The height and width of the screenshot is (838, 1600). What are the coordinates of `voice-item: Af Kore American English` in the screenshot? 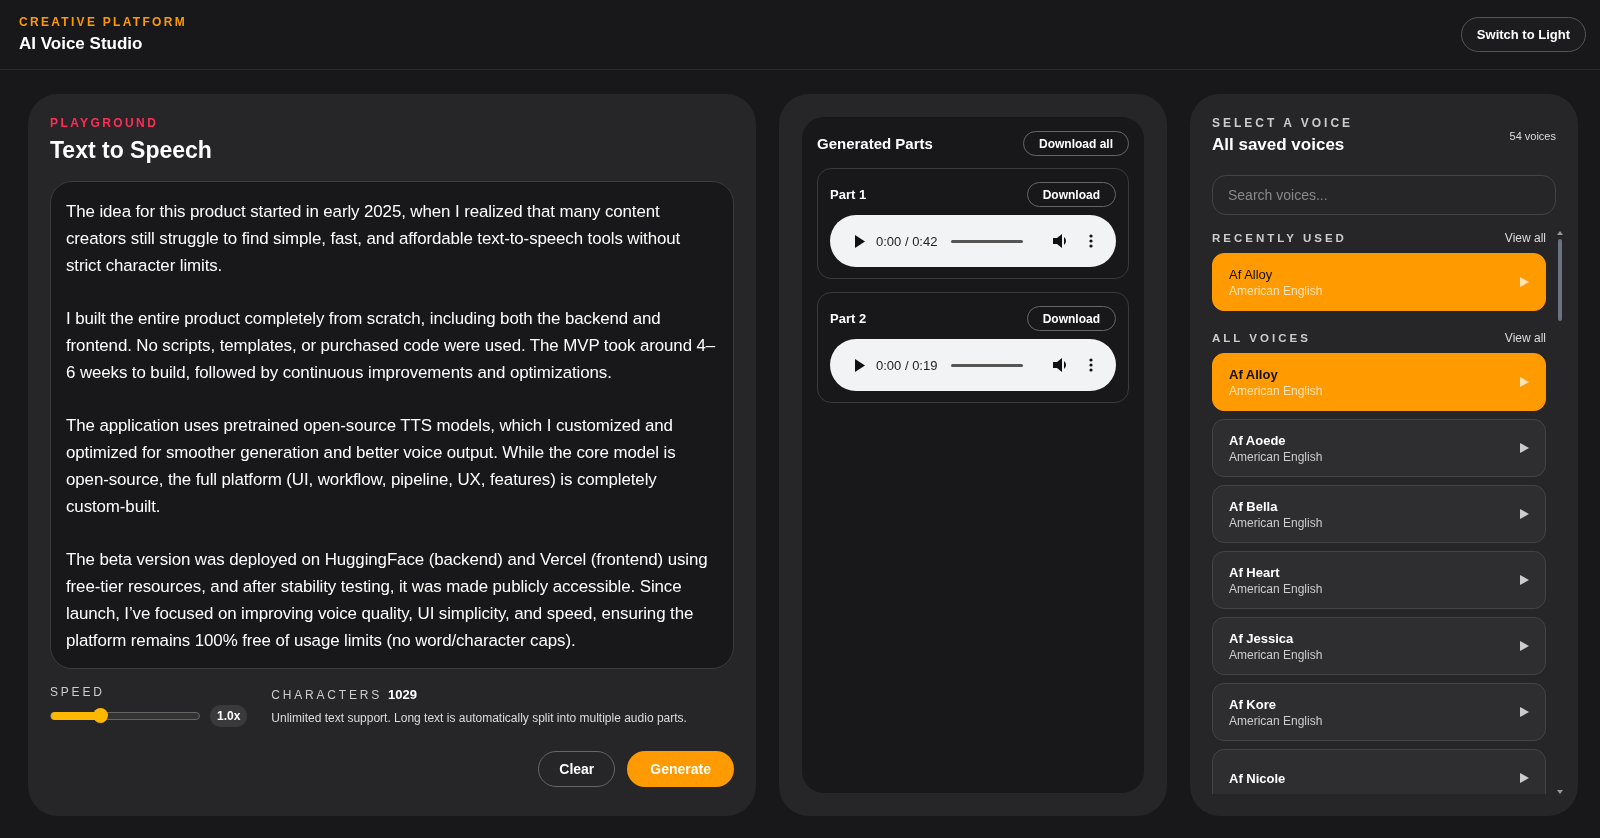 It's located at (1379, 712).